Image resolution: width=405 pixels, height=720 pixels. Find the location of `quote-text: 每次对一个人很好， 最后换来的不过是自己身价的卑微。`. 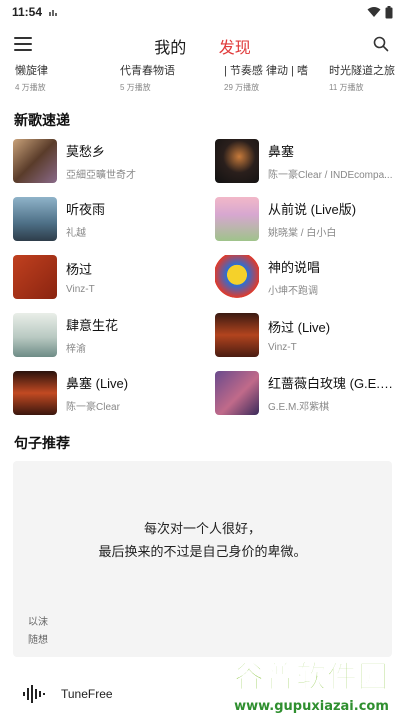

quote-text: 每次对一个人很好， 最后换来的不过是自己身价的卑微。 is located at coordinates (202, 540).